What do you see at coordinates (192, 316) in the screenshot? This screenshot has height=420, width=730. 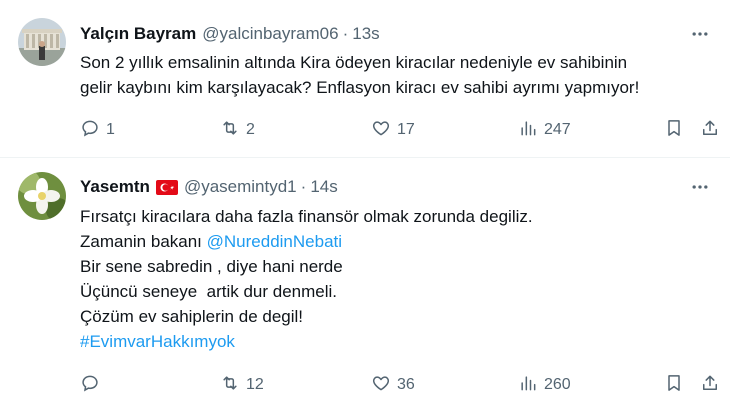 I see `tweet-text-line: Çözüm ev sahiplerin de degil!` at bounding box center [192, 316].